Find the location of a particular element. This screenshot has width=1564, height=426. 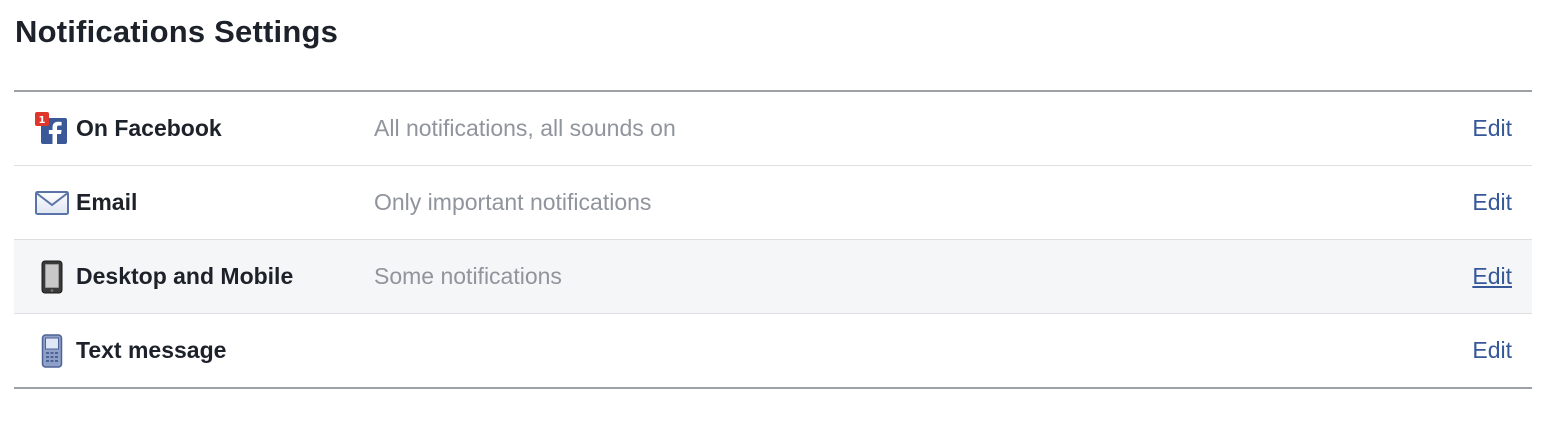

row-value: All notifications, all sounds on is located at coordinates (525, 128).